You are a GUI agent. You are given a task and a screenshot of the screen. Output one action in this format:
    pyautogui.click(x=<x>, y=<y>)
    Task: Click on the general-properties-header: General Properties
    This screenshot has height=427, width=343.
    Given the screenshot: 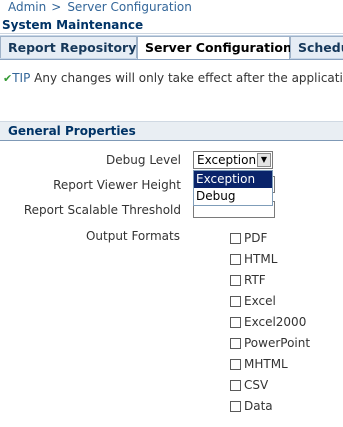 What is the action you would take?
    pyautogui.click(x=171, y=131)
    